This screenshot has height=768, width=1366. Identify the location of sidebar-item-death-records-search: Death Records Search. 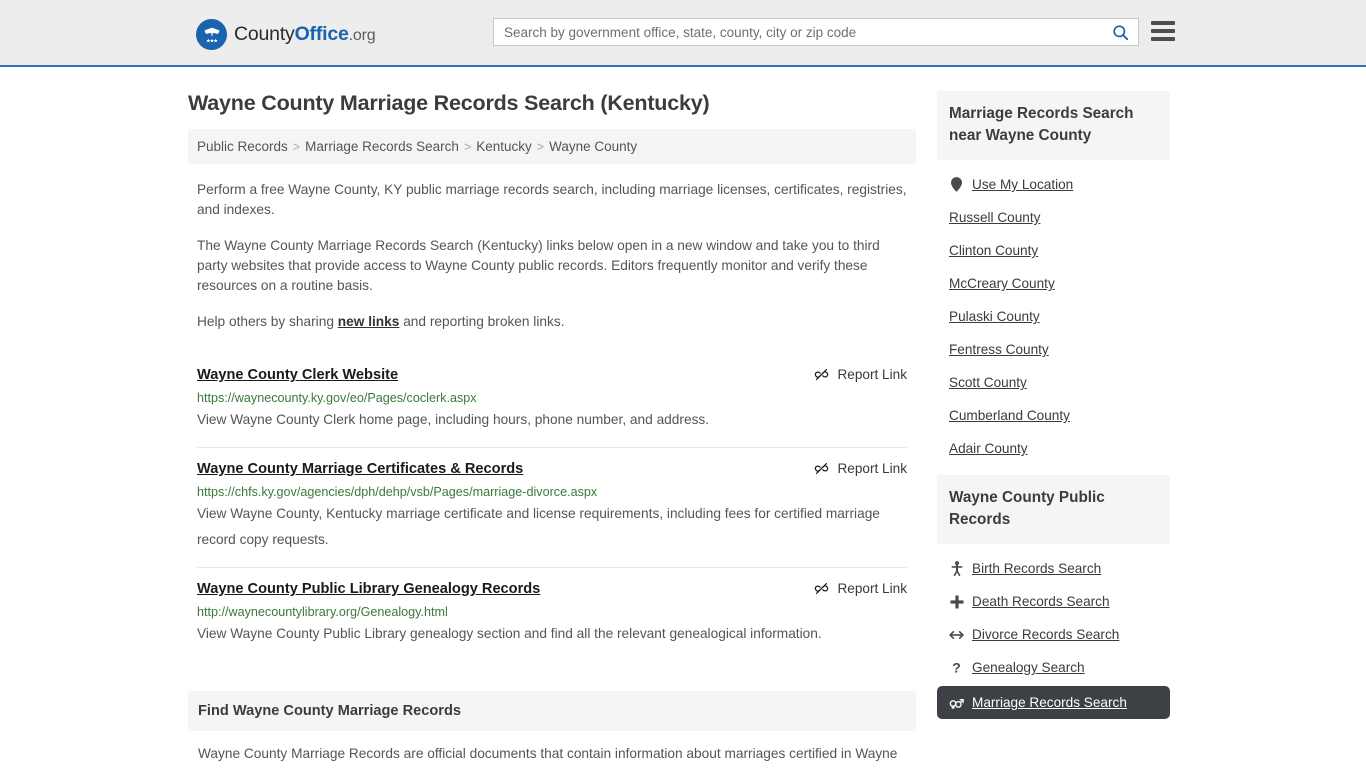
(1053, 601).